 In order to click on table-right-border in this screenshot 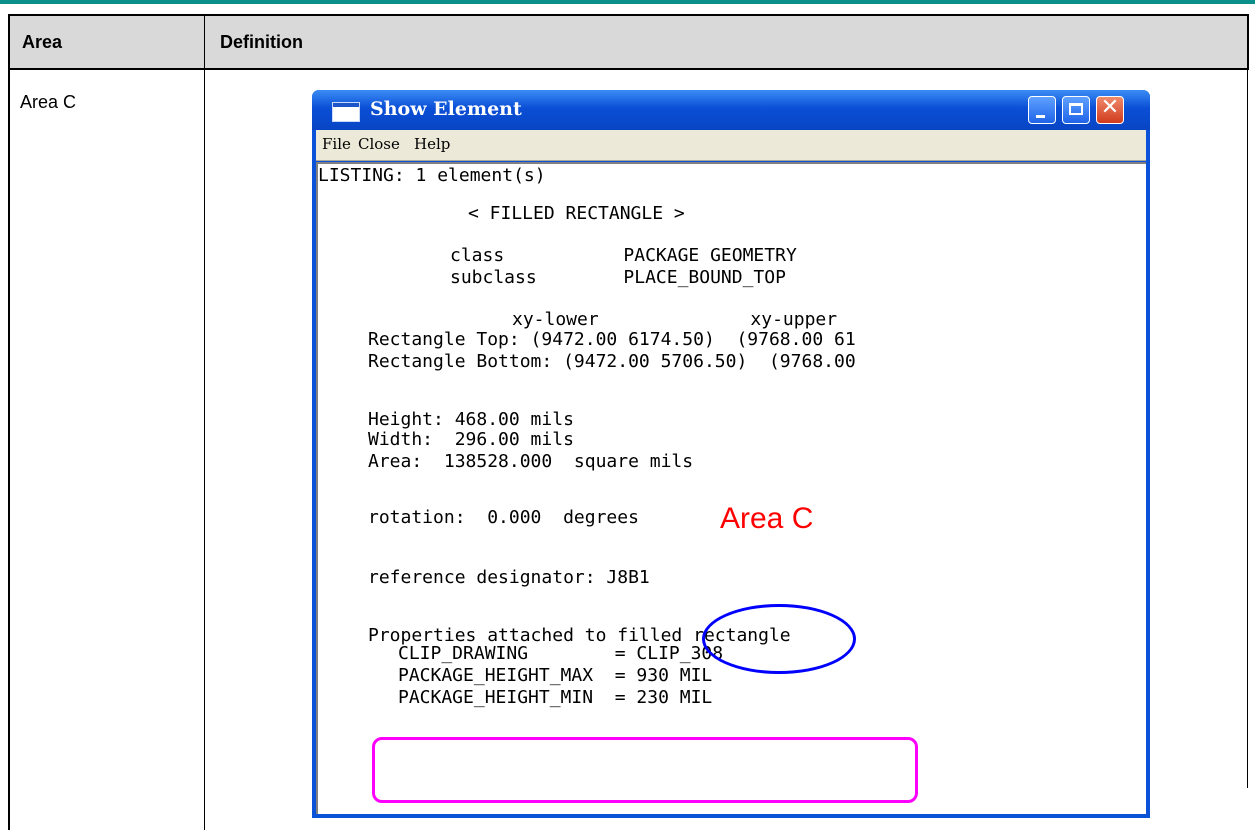, I will do `click(1247, 429)`.